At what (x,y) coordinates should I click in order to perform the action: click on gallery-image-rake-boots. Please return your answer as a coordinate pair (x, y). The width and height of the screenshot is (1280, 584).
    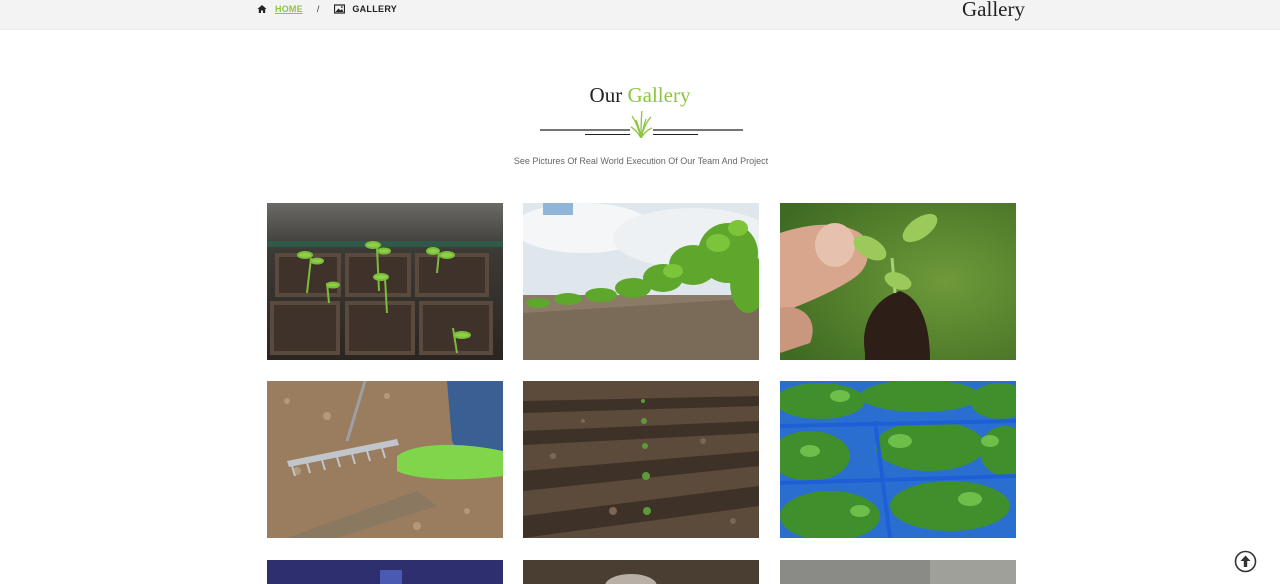
    Looking at the image, I should click on (385, 459).